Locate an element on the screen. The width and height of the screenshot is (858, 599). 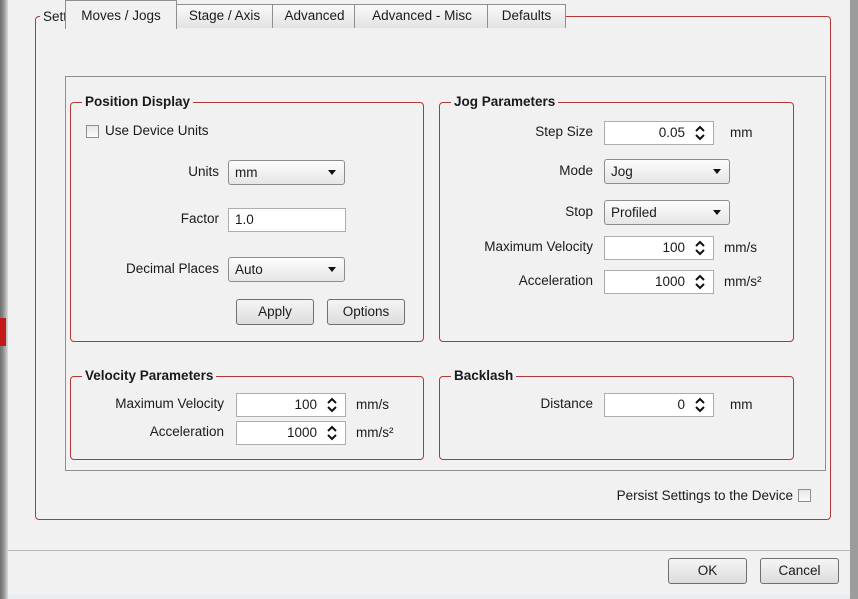
jog-acceleration-stepper: 1000 is located at coordinates (659, 282).